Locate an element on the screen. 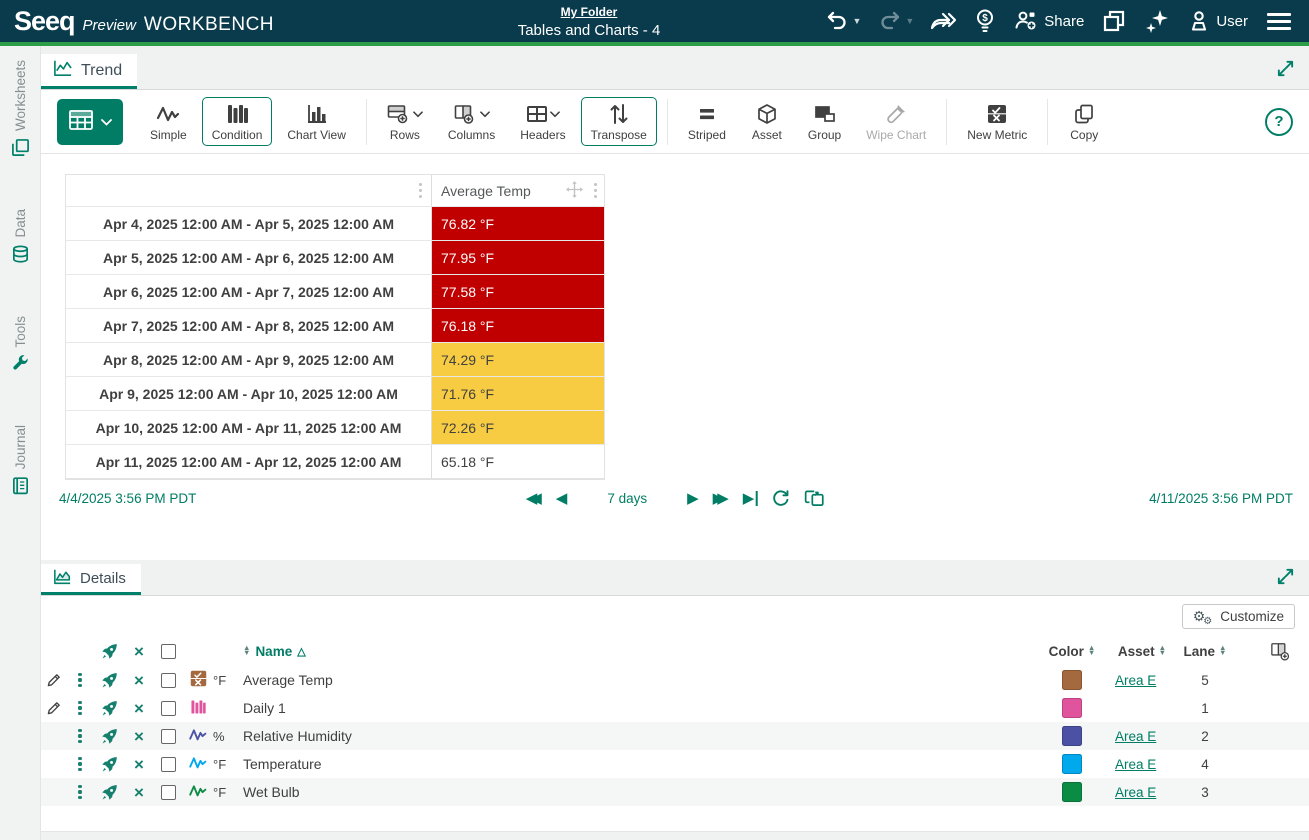 This screenshot has height=840, width=1309. rail-item-journal: Journal is located at coordinates (20, 460).